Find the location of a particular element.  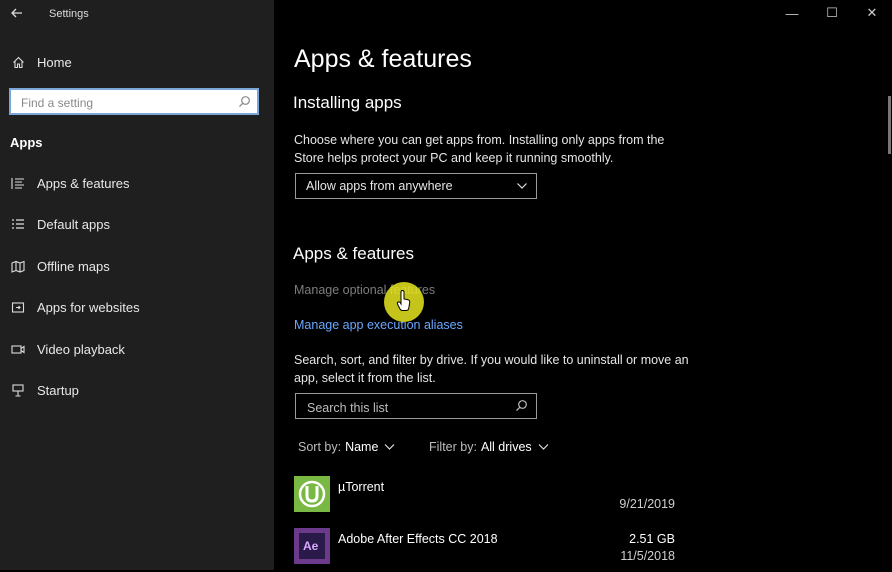

page-title: Apps & features is located at coordinates (383, 59).